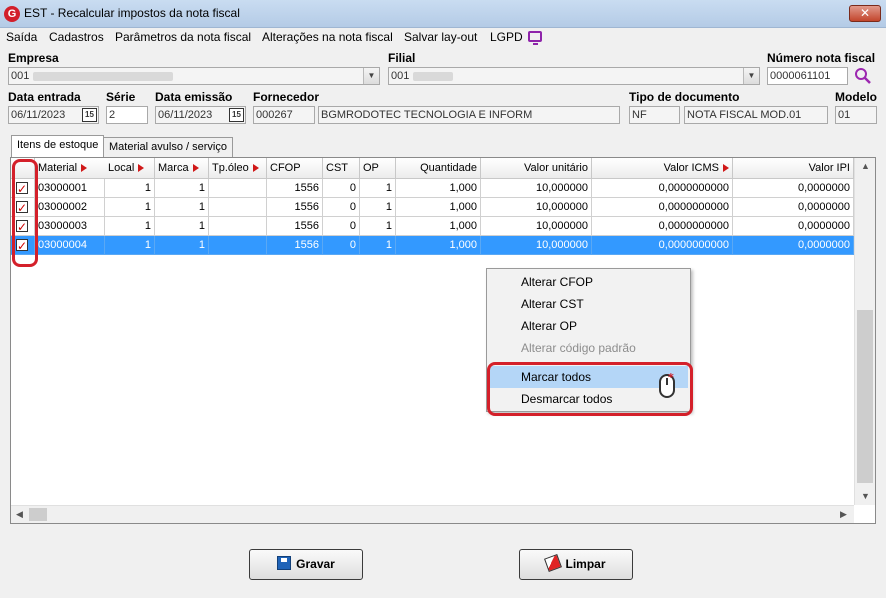  What do you see at coordinates (19, 514) in the screenshot?
I see `scroll-left-icon: ◀` at bounding box center [19, 514].